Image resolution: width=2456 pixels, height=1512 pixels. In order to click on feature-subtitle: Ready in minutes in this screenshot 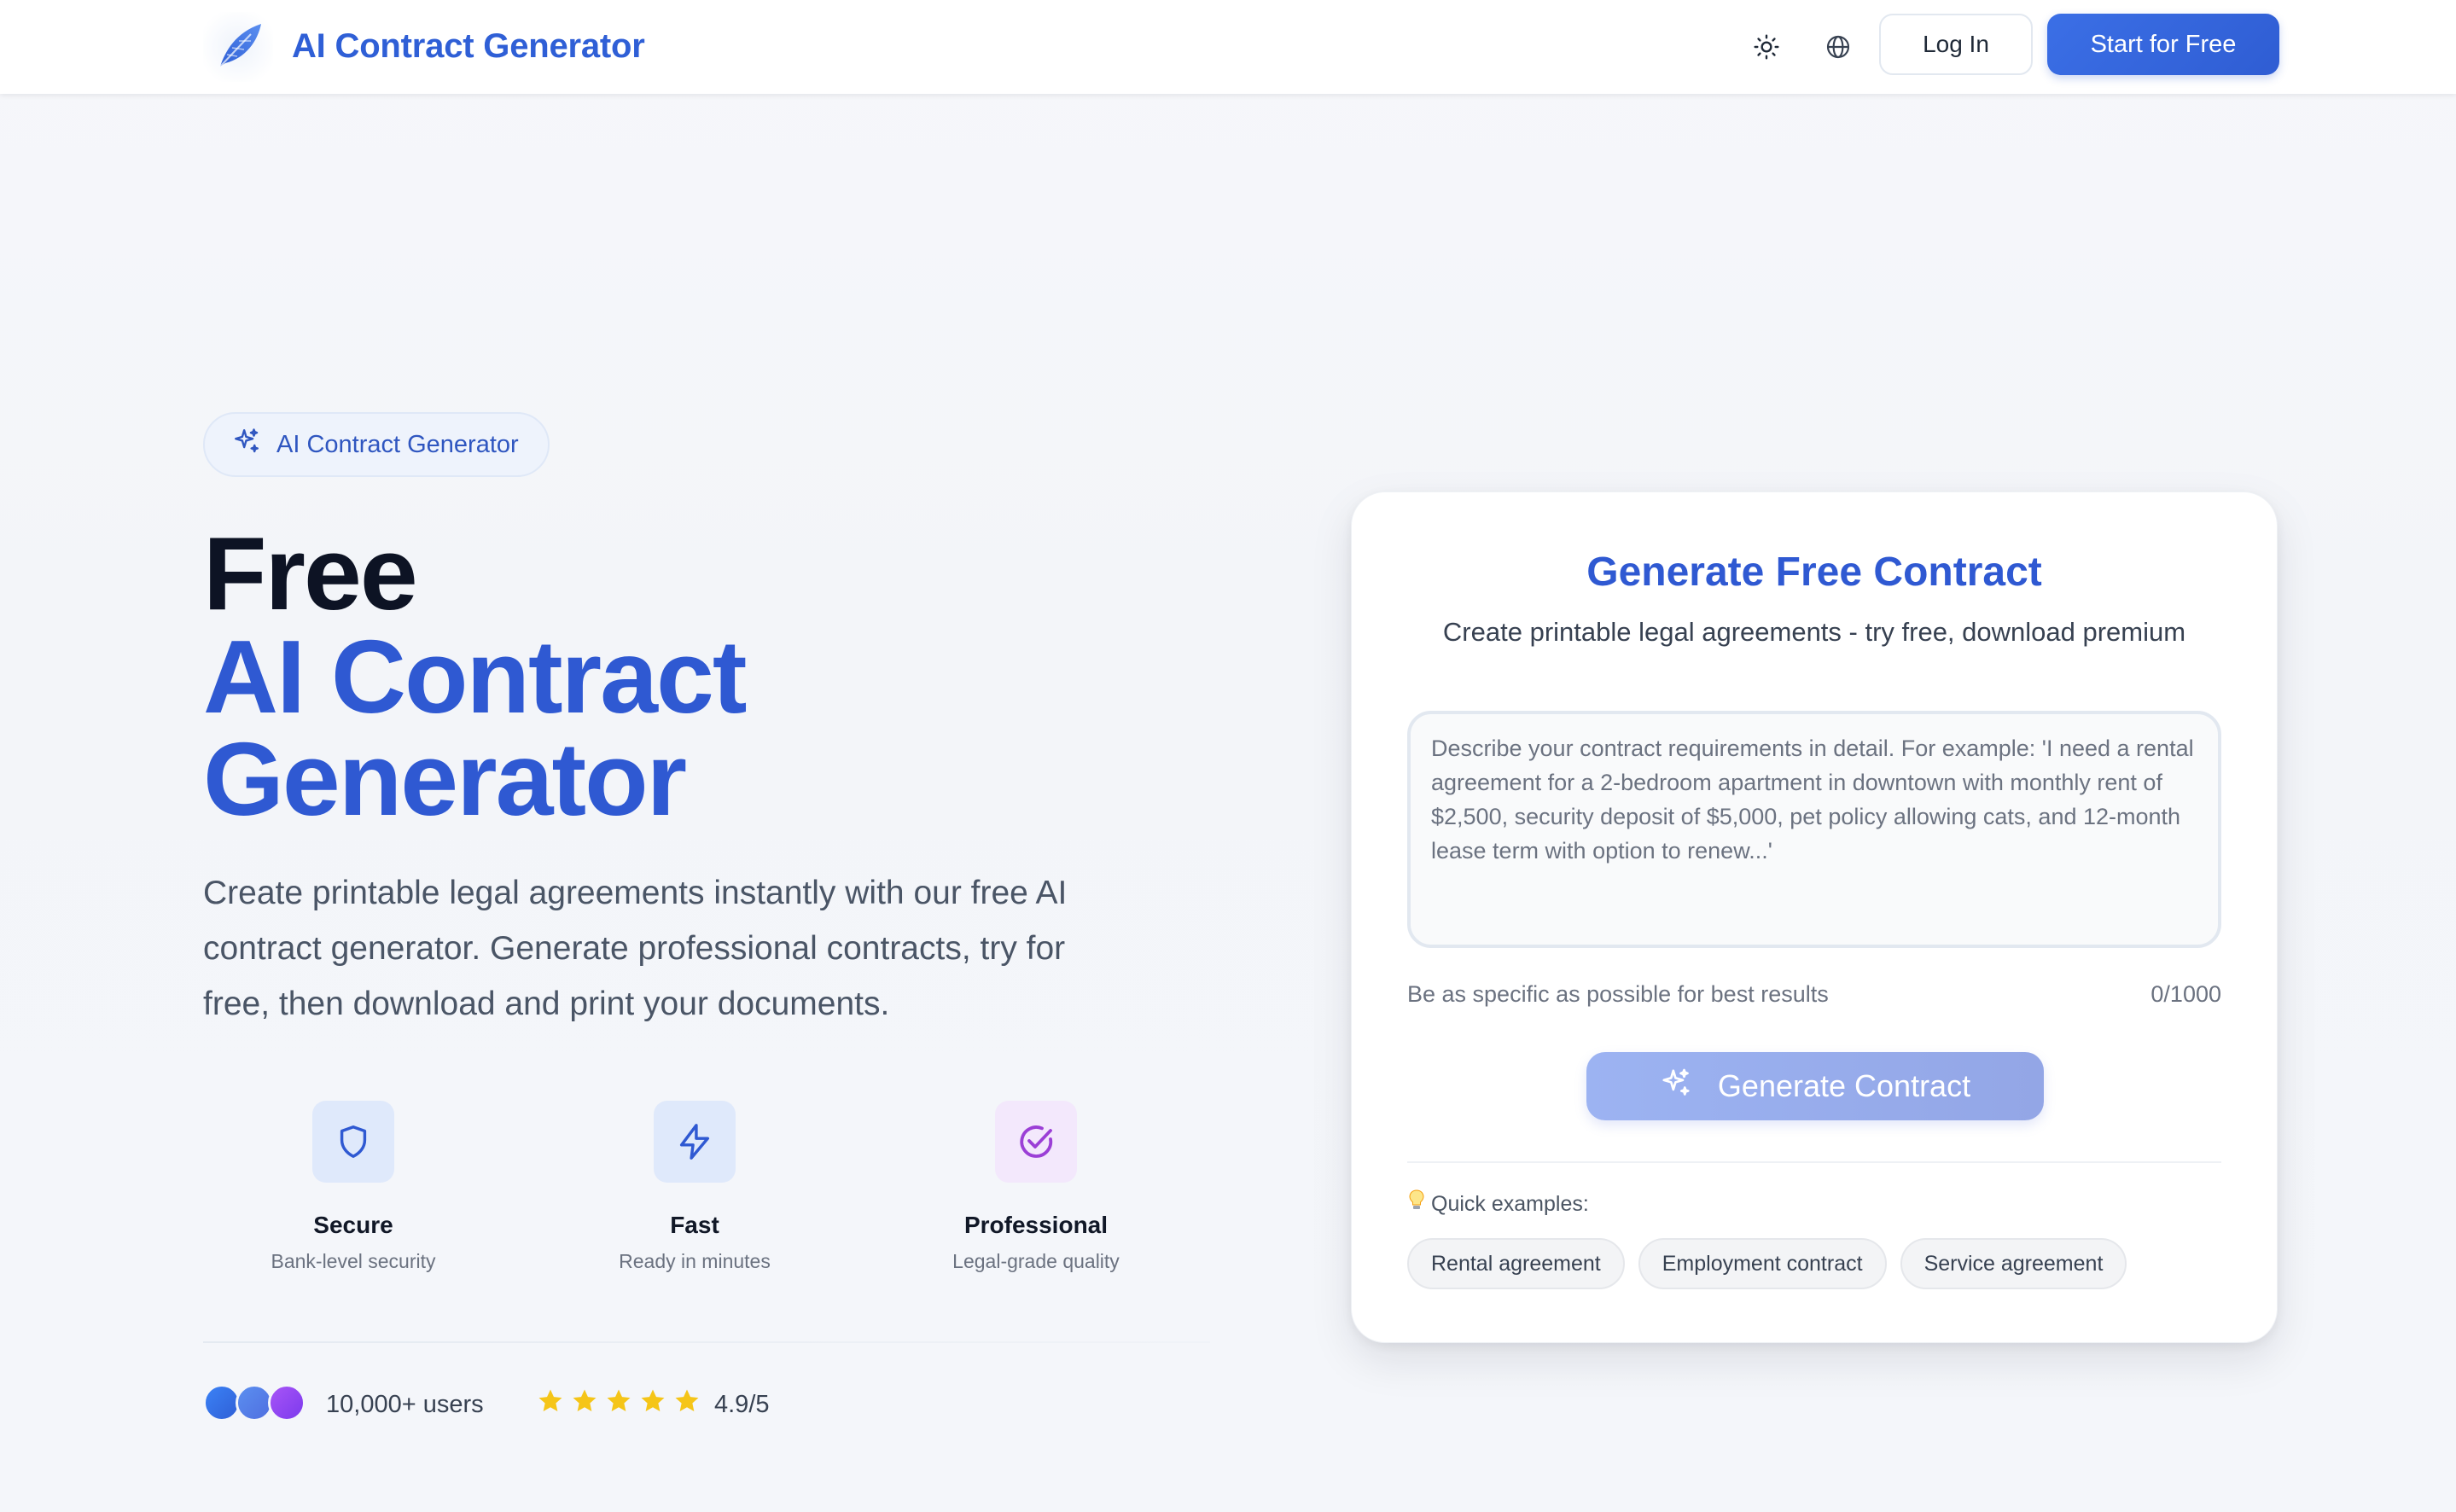, I will do `click(695, 1261)`.